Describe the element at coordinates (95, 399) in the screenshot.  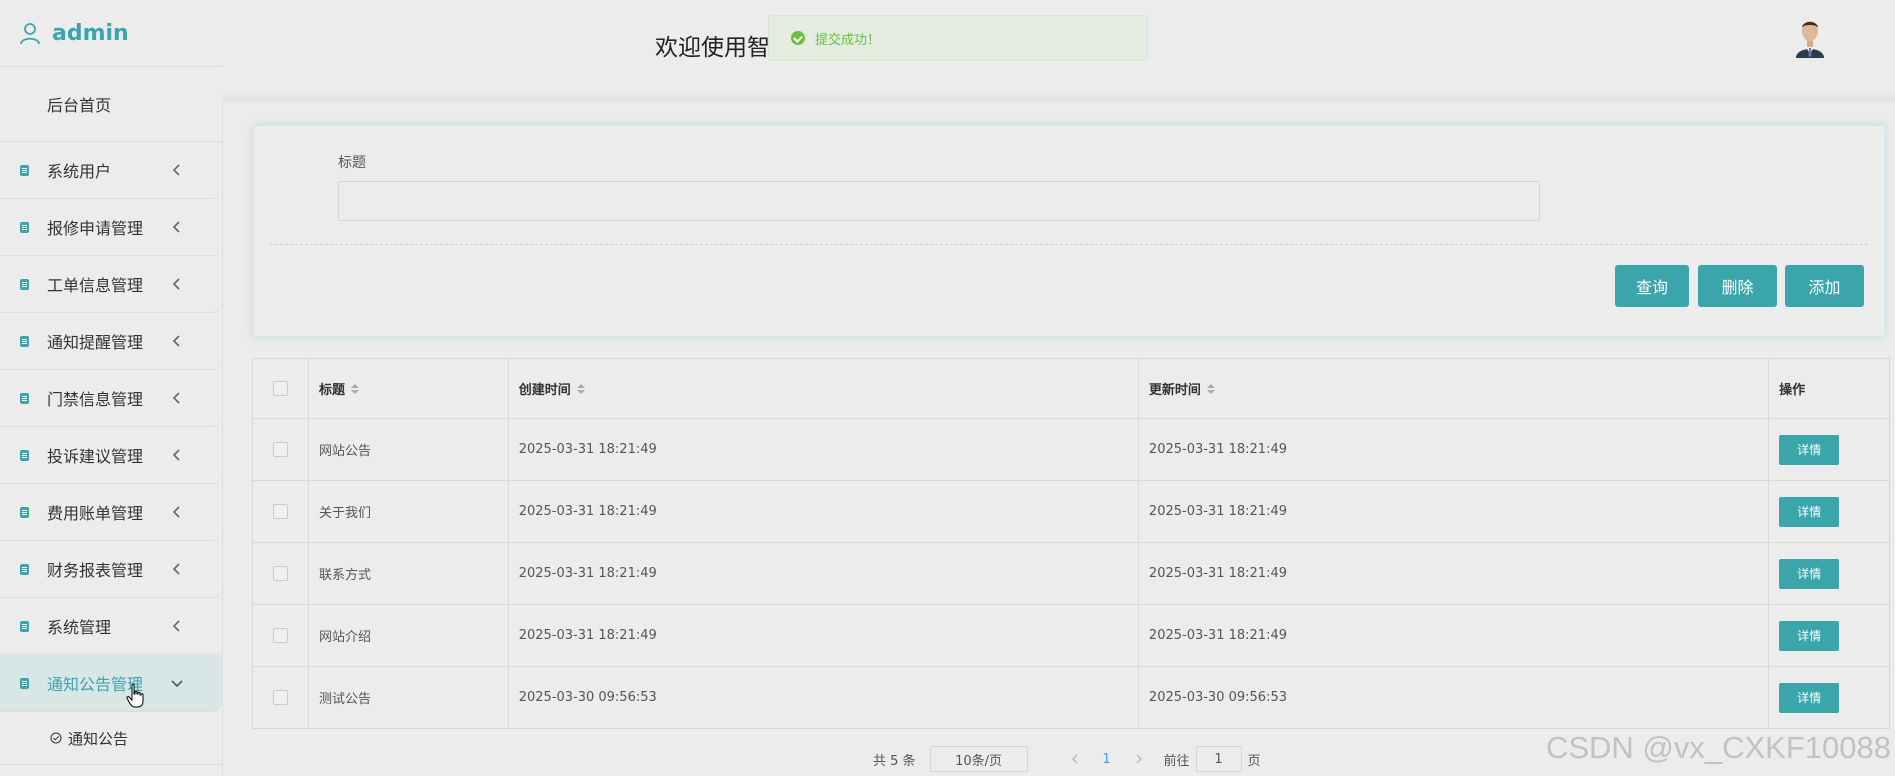
I see `sidebar-item-label: 门禁信息管理` at that location.